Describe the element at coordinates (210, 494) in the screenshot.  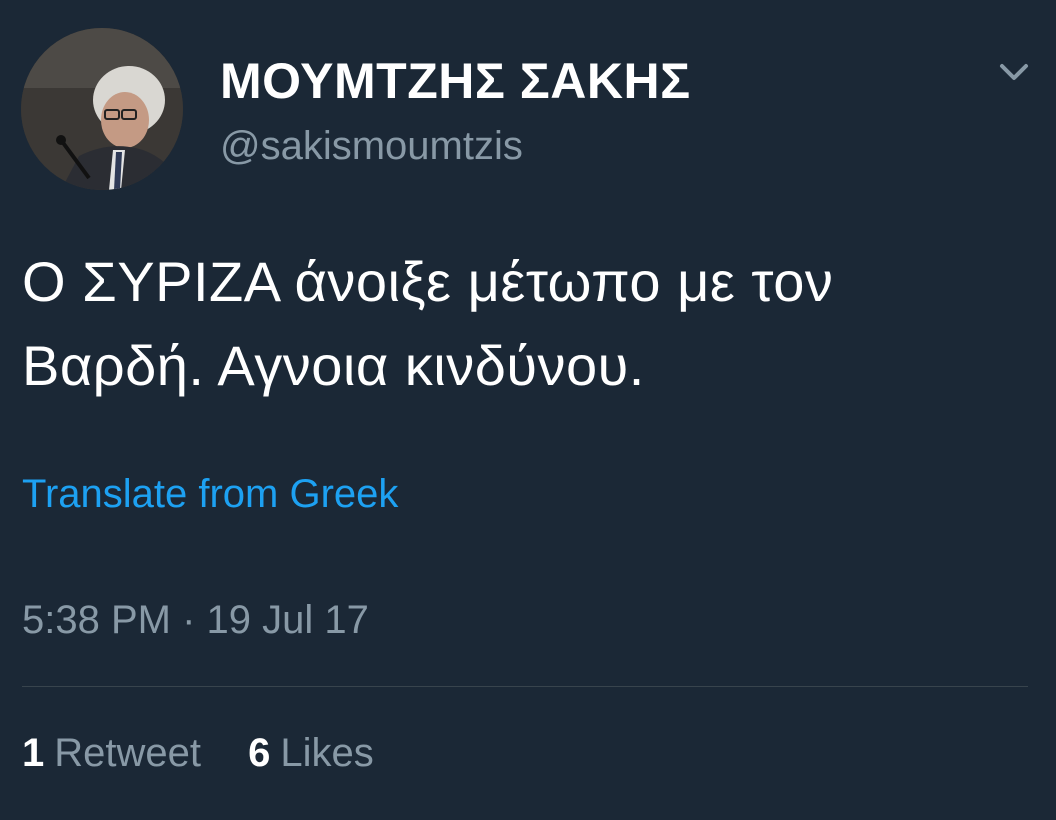
I see `translate-link: Translate from Greek` at that location.